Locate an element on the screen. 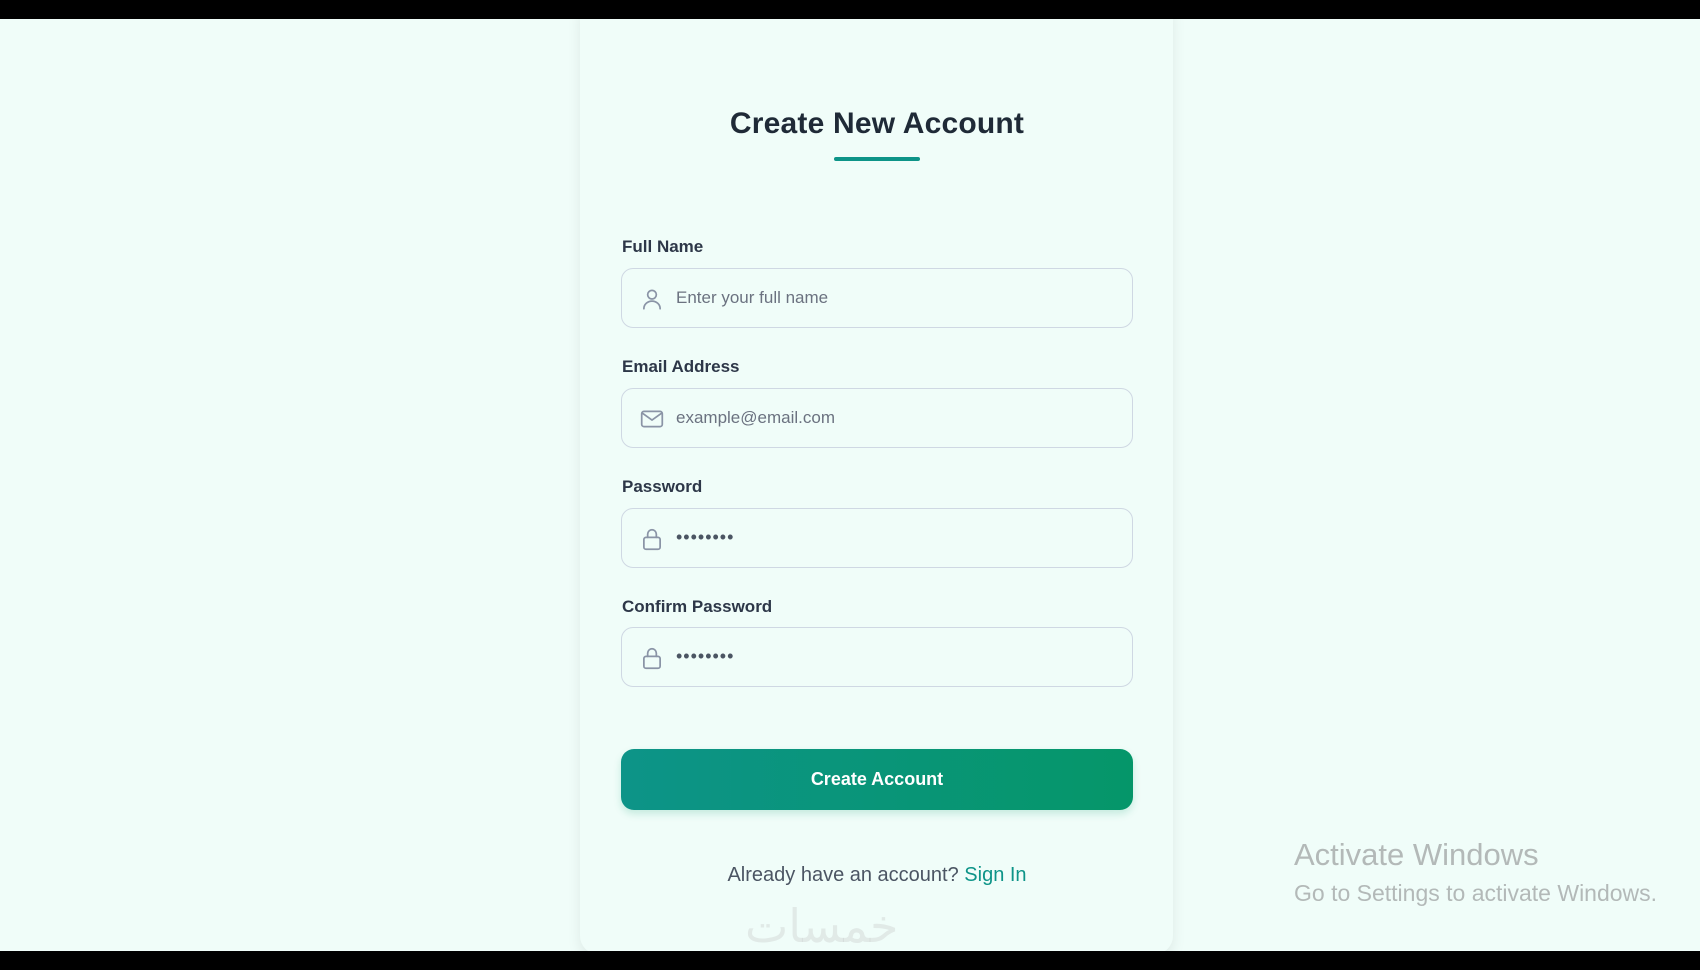  full-name-input is located at coordinates (896, 297).